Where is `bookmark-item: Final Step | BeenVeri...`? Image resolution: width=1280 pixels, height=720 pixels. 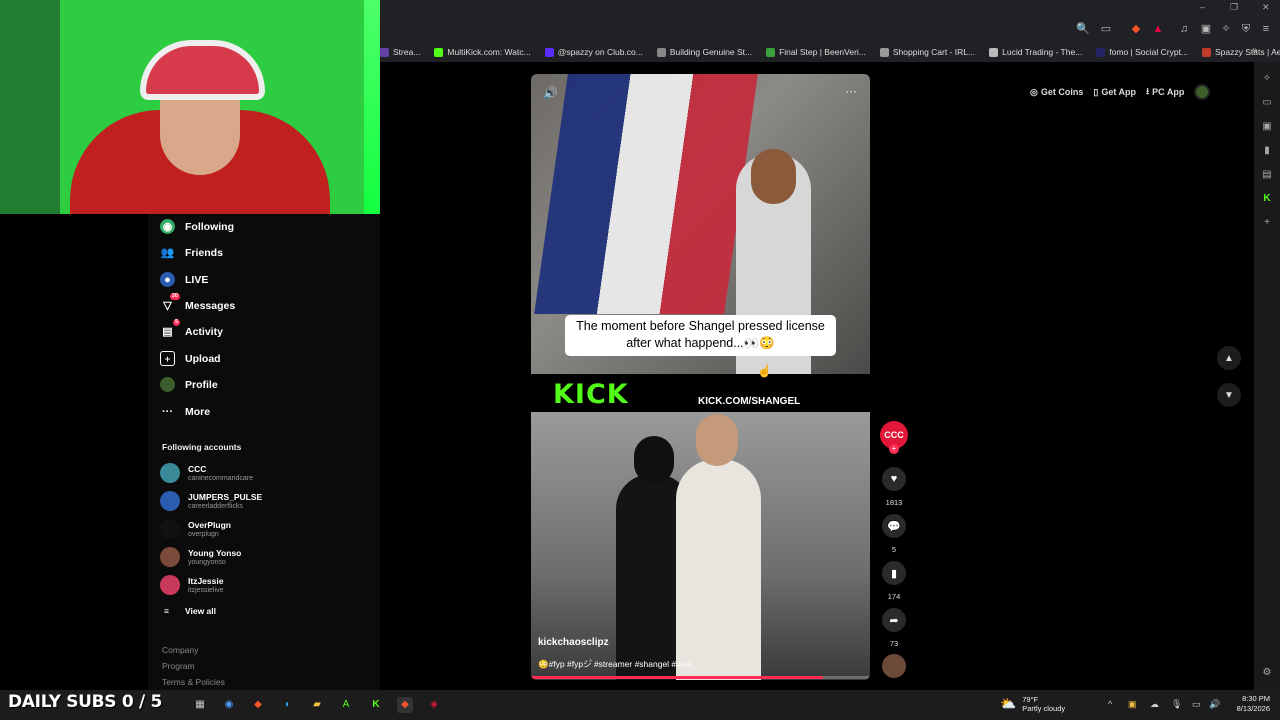 bookmark-item: Final Step | BeenVeri... is located at coordinates (816, 52).